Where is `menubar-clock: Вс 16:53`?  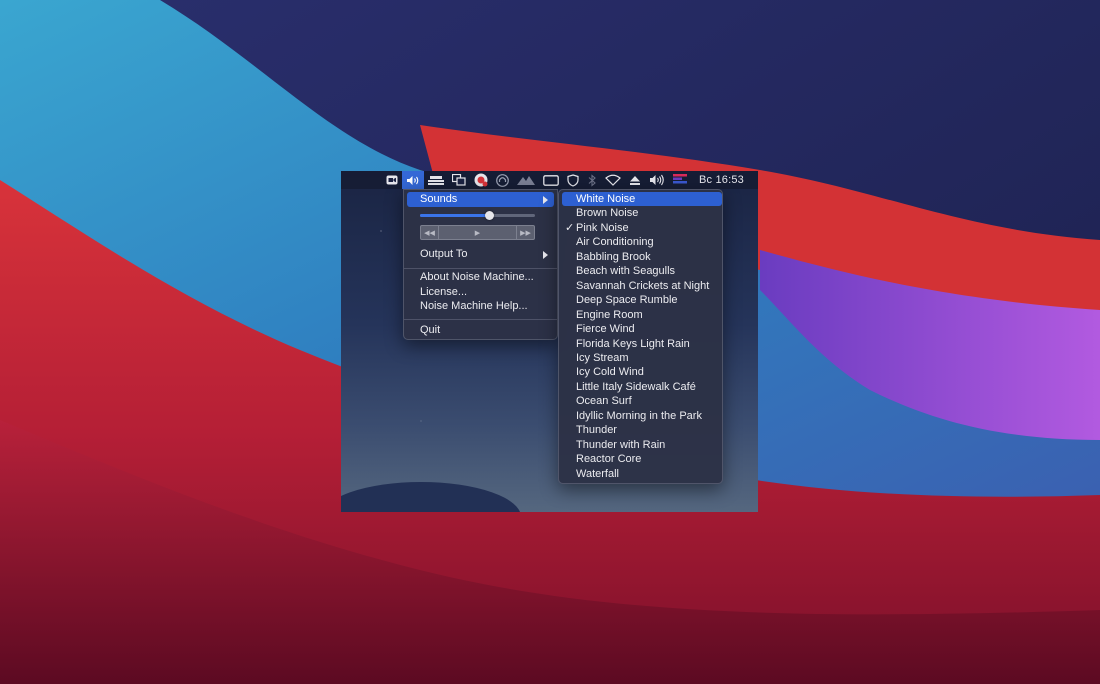 menubar-clock: Вс 16:53 is located at coordinates (719, 180).